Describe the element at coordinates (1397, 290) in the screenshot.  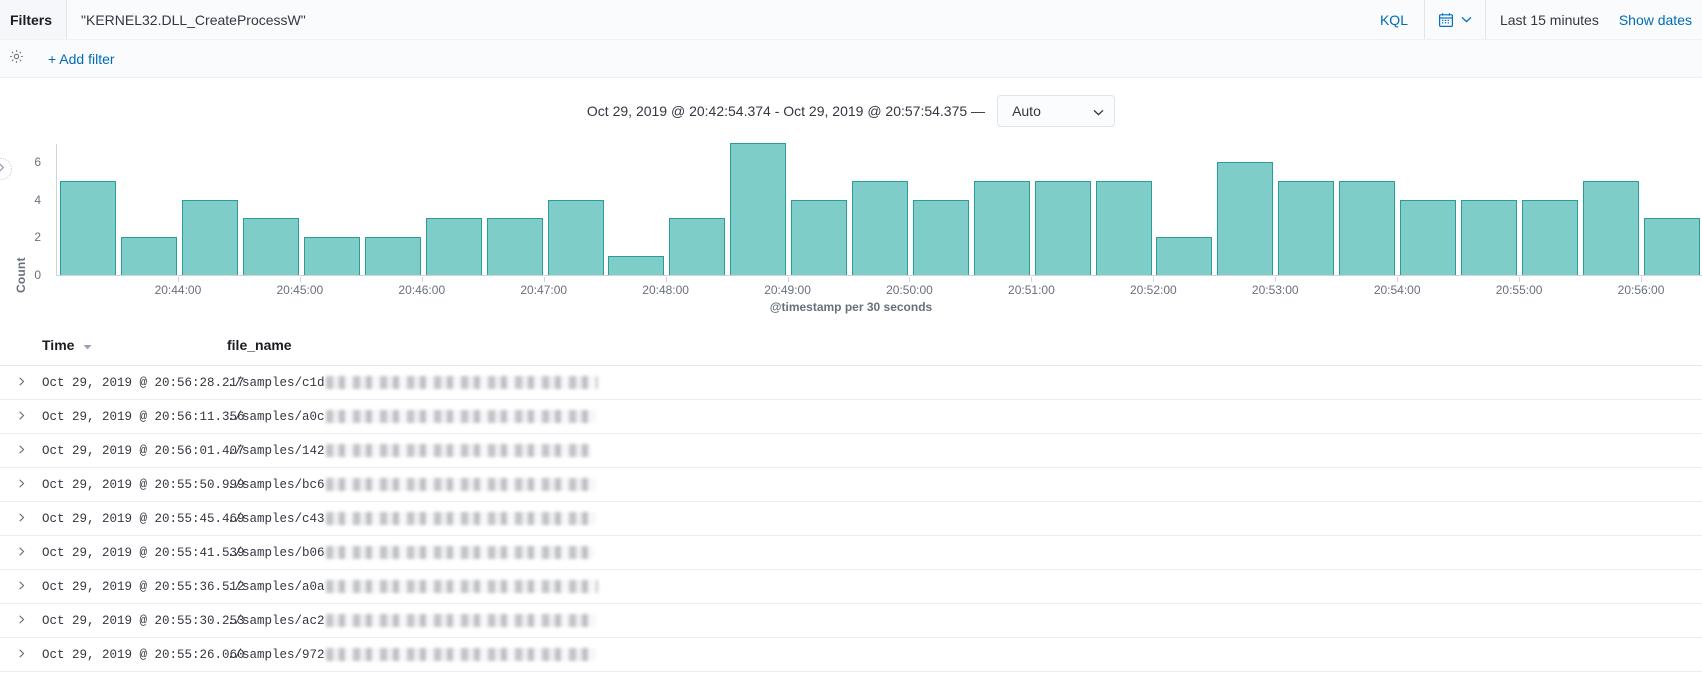
I see `x-axis-tick-label: 20:54:00` at that location.